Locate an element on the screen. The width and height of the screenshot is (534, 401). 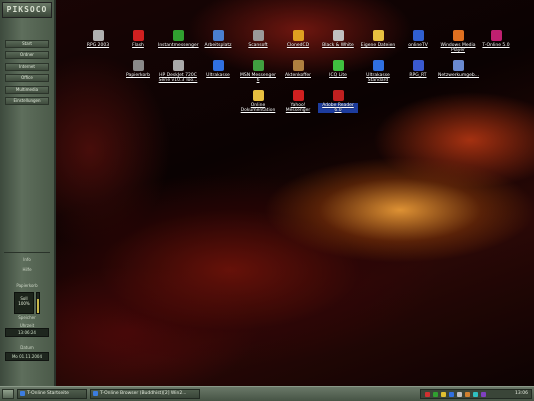
desktop-icon-label: Aktenkoffer is located at coordinates (298, 75).